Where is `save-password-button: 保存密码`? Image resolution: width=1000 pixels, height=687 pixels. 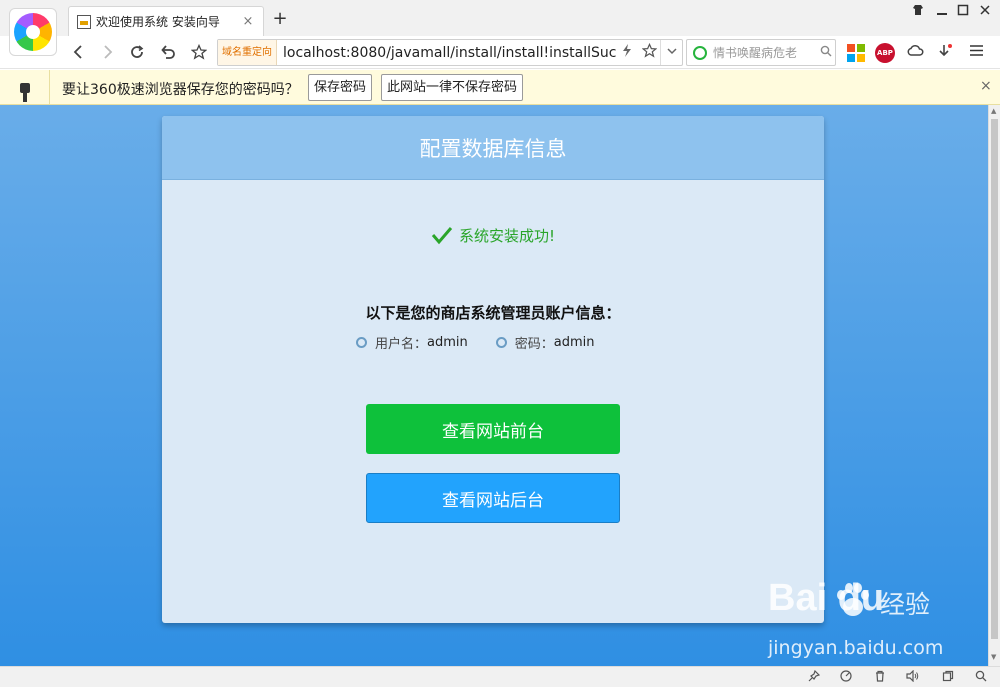 save-password-button: 保存密码 is located at coordinates (340, 87).